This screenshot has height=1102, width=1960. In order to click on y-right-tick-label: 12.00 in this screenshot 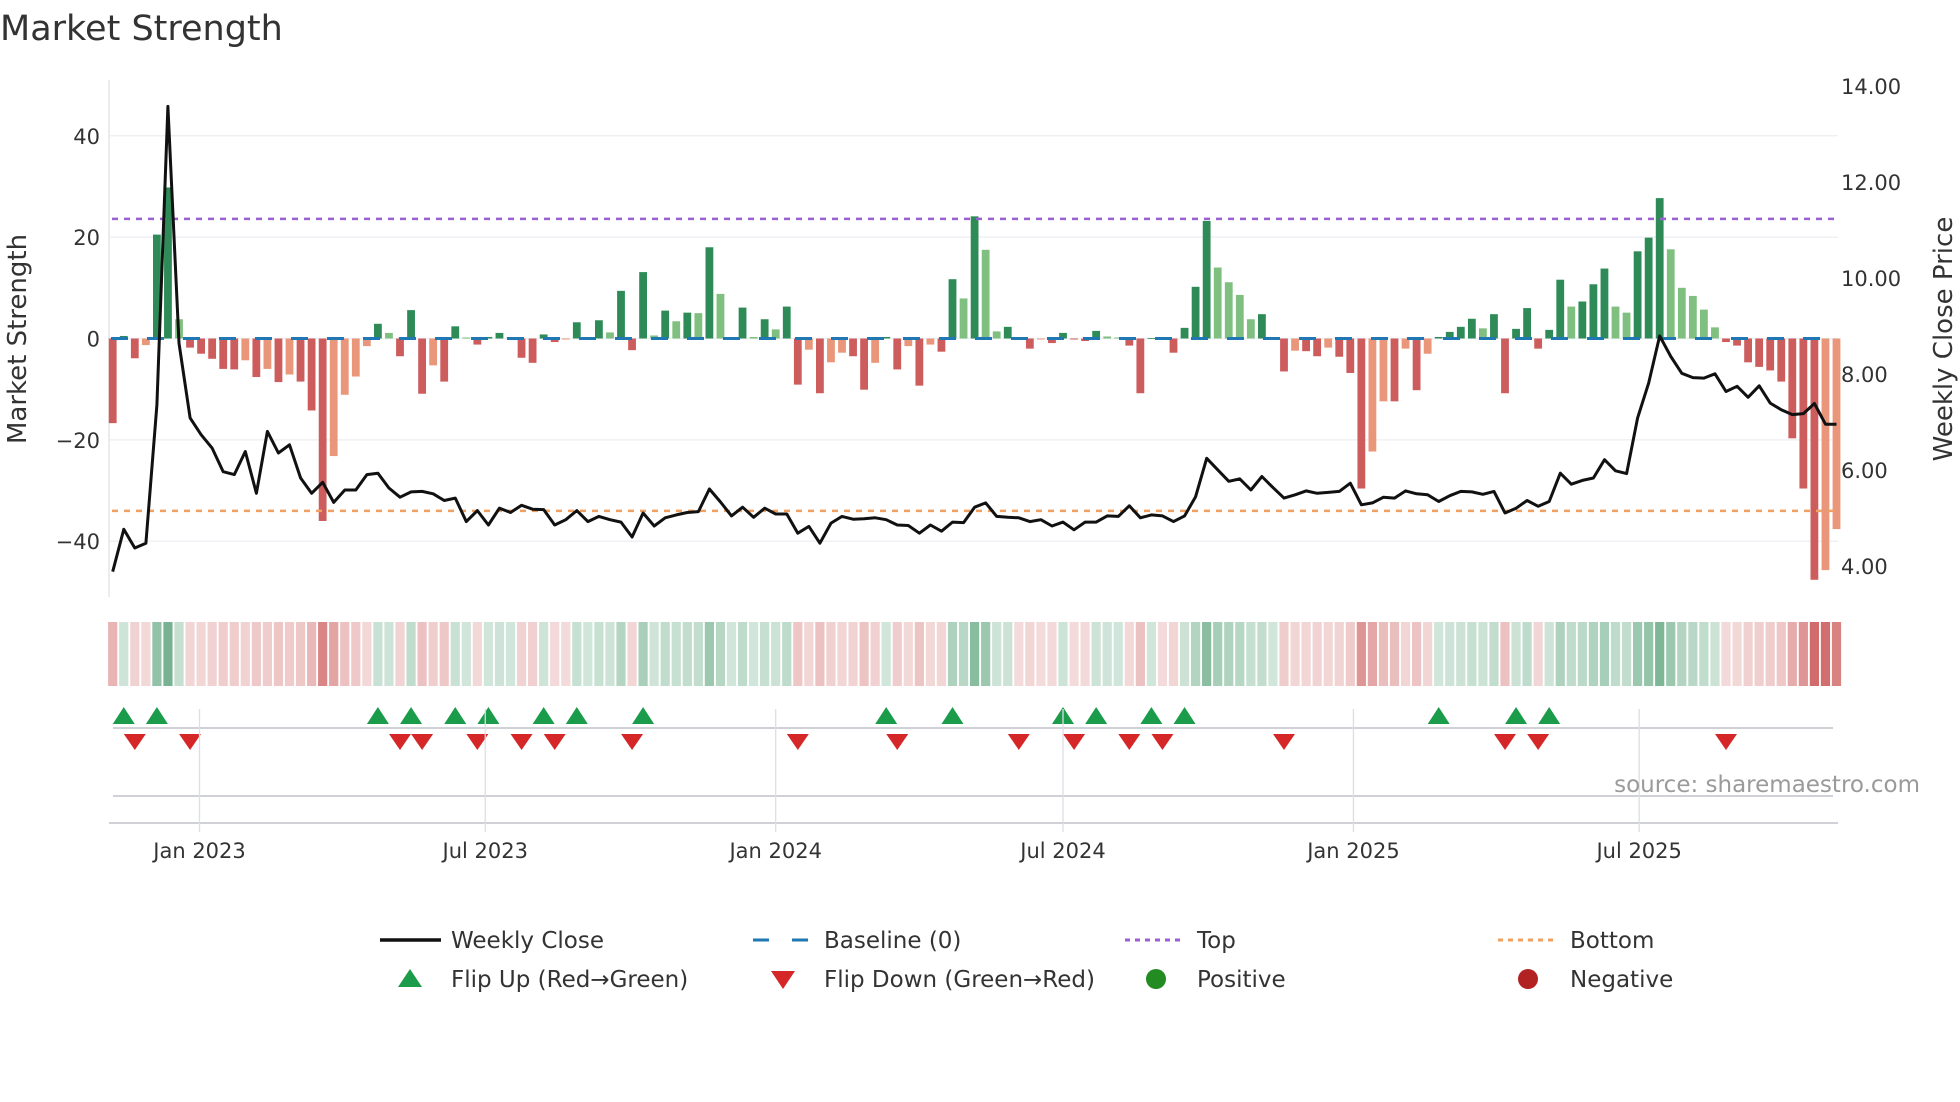, I will do `click(1871, 183)`.